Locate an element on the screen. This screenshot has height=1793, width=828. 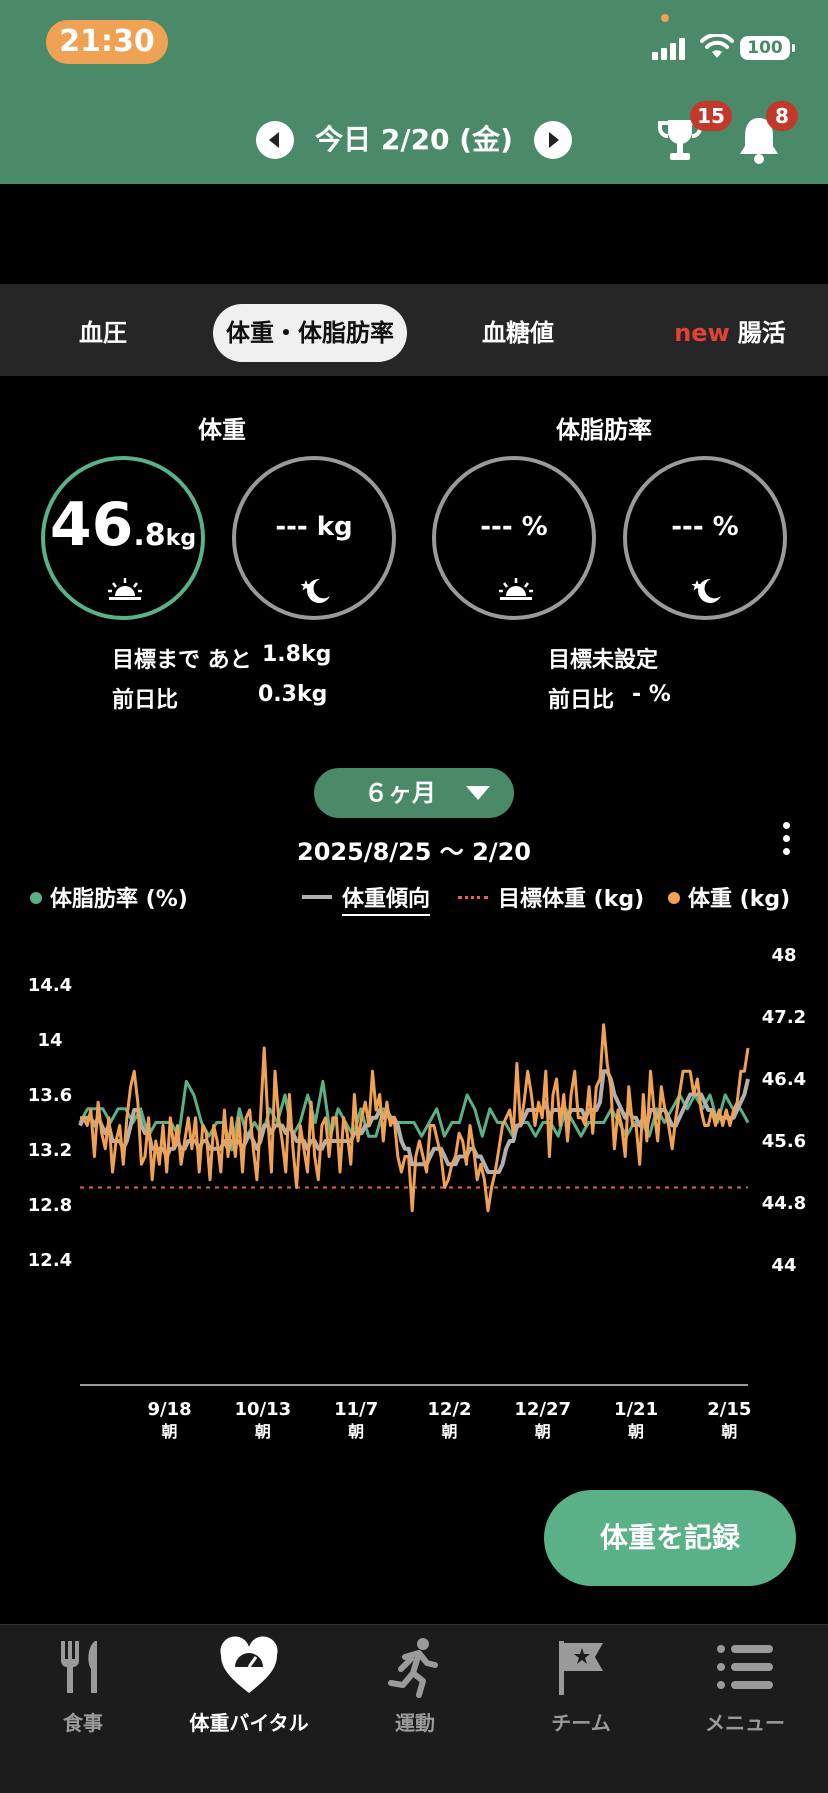
y-left-tick-label: 12.4 is located at coordinates (50, 1260).